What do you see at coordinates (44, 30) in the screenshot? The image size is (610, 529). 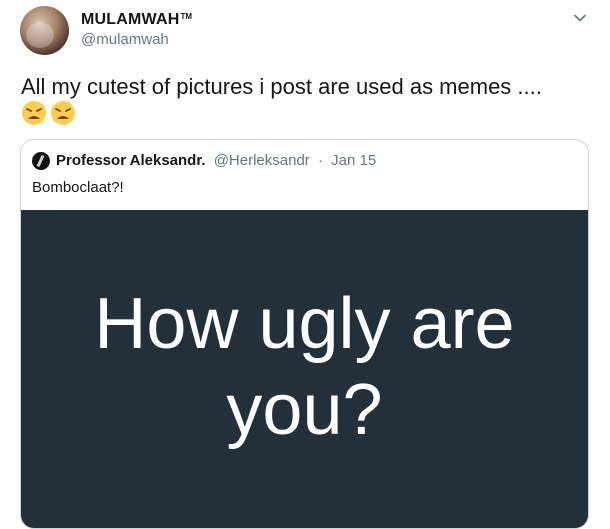 I see `avatar` at bounding box center [44, 30].